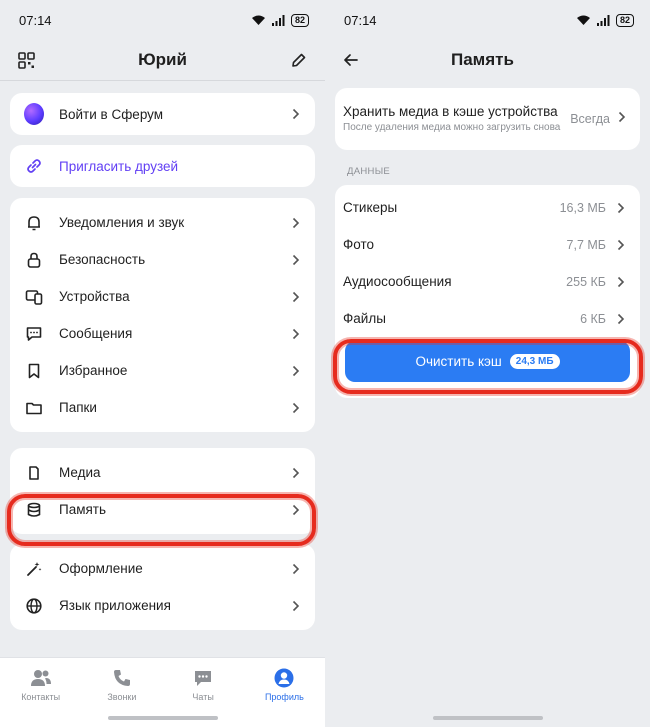 This screenshot has height=727, width=650. I want to click on magic-wand-icon, so click(34, 569).